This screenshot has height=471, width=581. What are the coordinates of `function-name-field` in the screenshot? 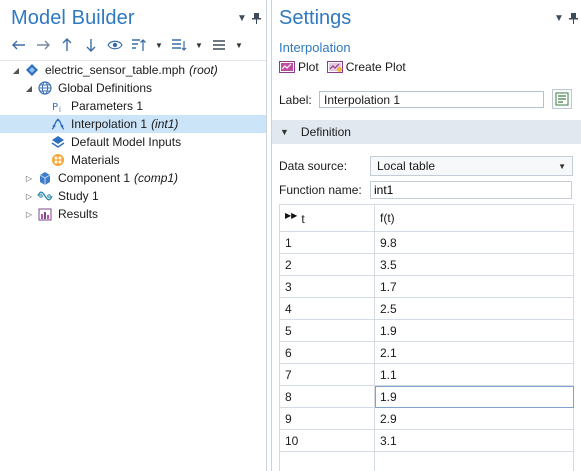 It's located at (471, 190).